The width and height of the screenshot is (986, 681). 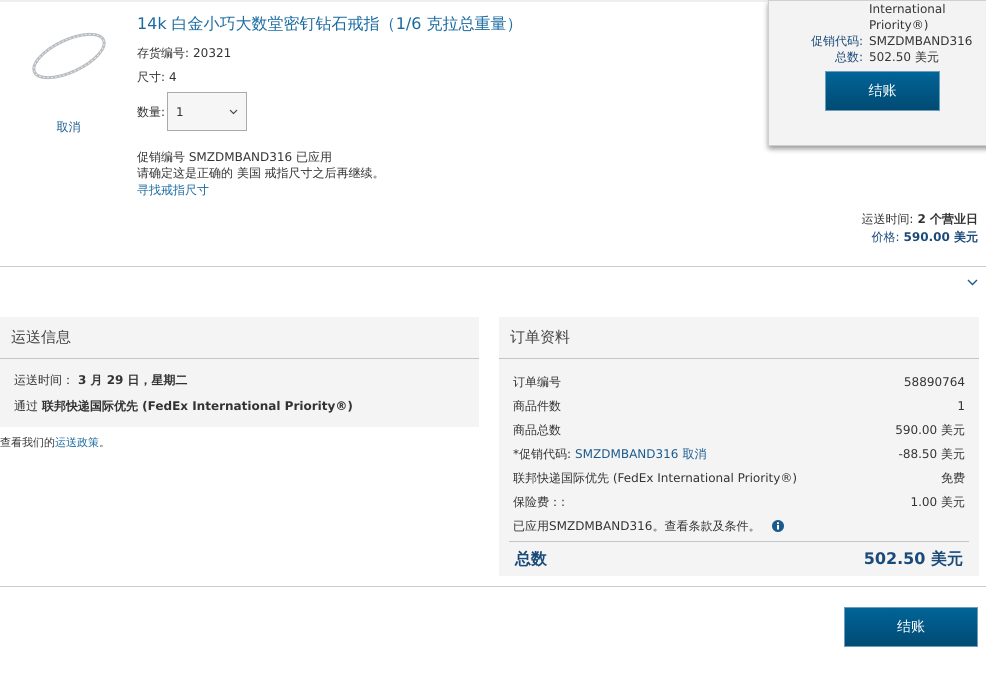 I want to click on policy-text: 查看我们的, so click(x=27, y=443).